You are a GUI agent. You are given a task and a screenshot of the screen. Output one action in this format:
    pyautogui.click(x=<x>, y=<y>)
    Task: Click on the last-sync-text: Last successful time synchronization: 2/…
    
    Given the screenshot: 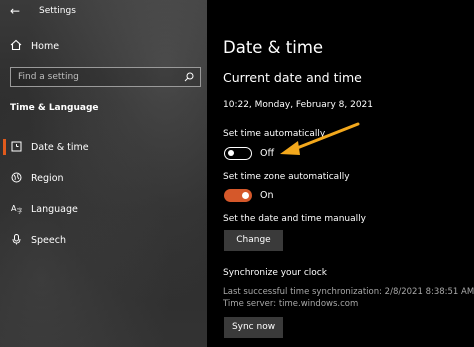 What is the action you would take?
    pyautogui.click(x=348, y=292)
    